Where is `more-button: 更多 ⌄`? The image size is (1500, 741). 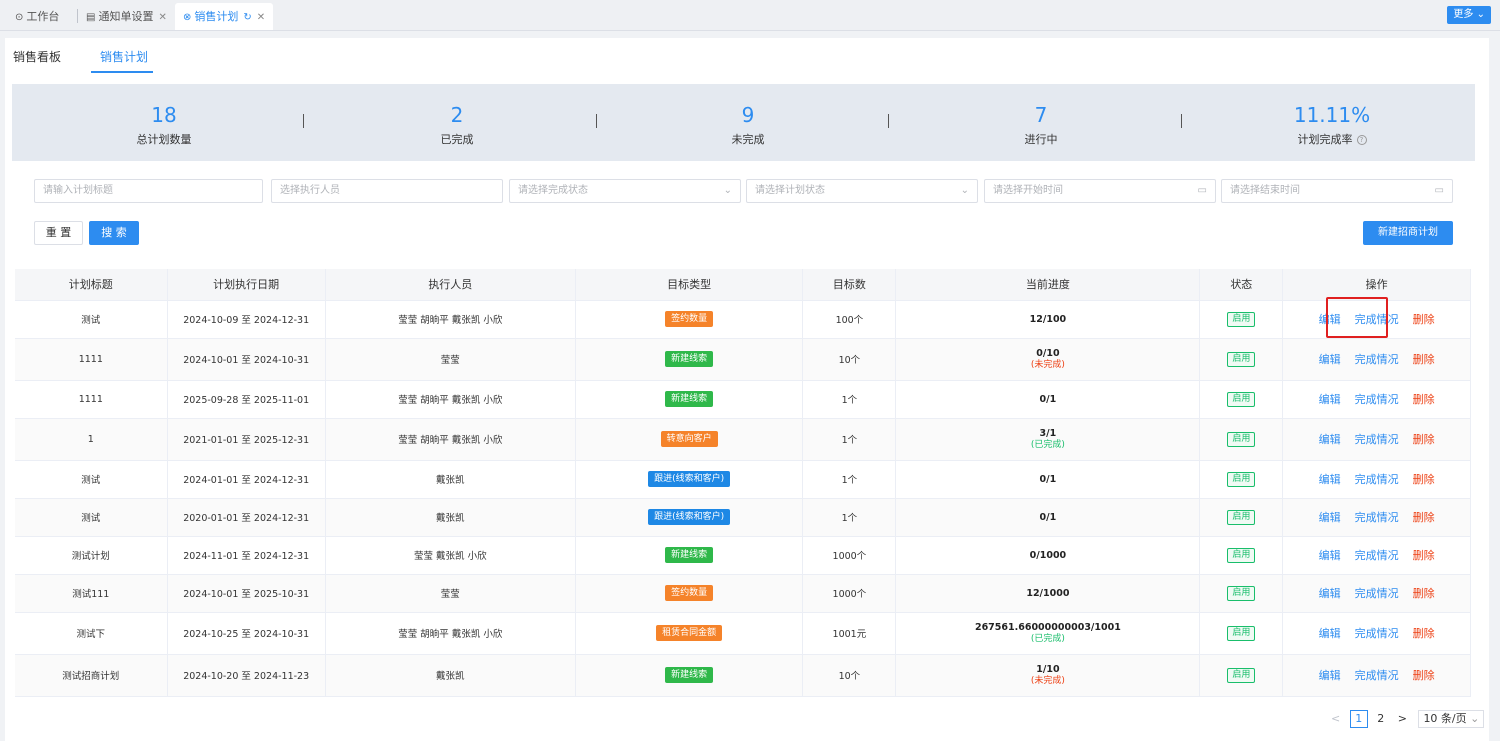
more-button: 更多 ⌄ is located at coordinates (1469, 15).